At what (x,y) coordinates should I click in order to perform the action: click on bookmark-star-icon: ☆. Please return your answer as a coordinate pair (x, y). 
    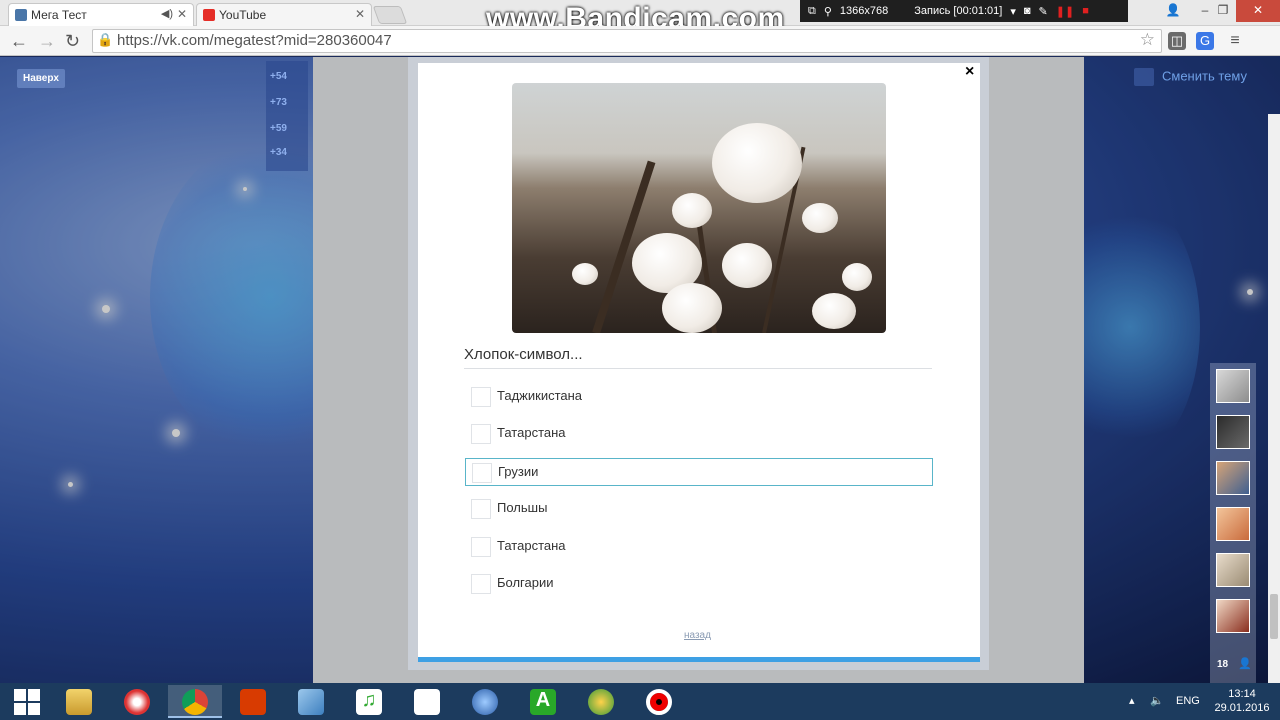
    Looking at the image, I should click on (1147, 40).